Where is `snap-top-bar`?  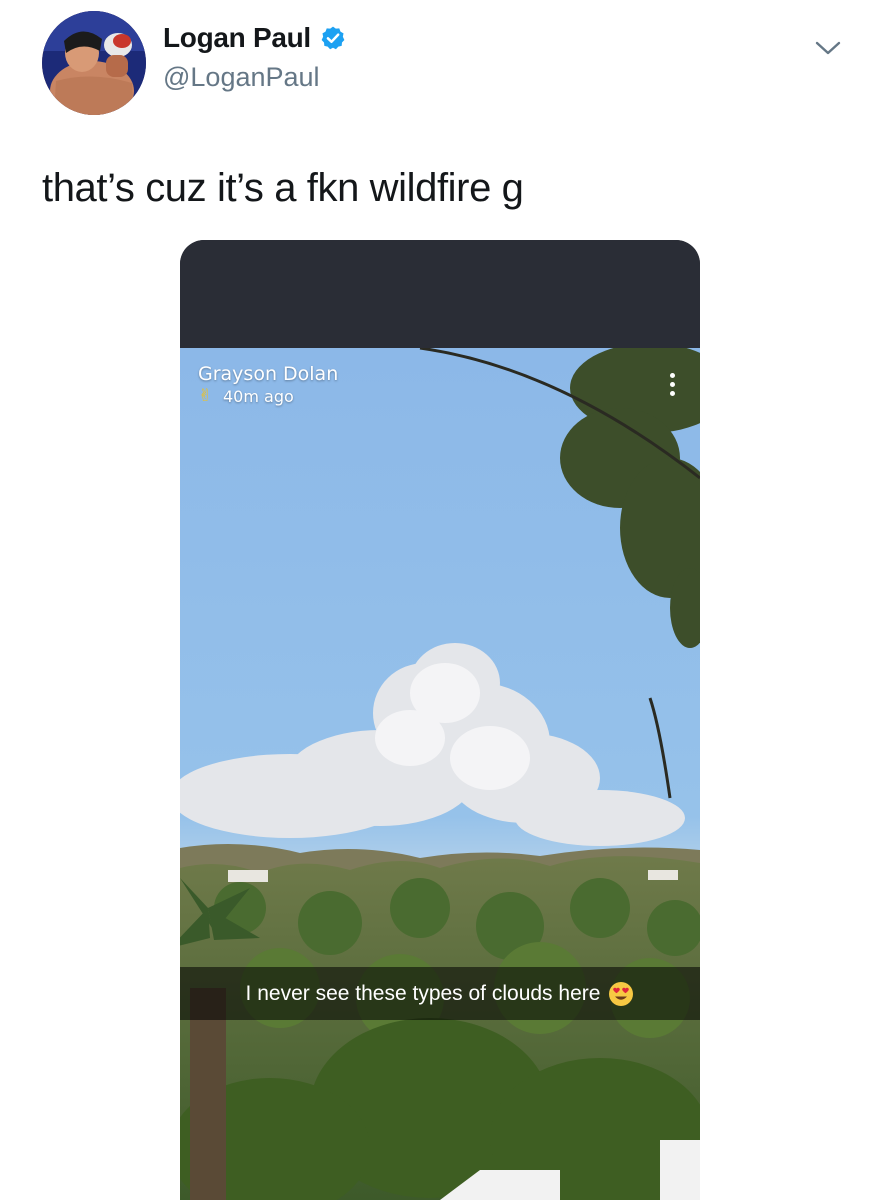 snap-top-bar is located at coordinates (440, 294).